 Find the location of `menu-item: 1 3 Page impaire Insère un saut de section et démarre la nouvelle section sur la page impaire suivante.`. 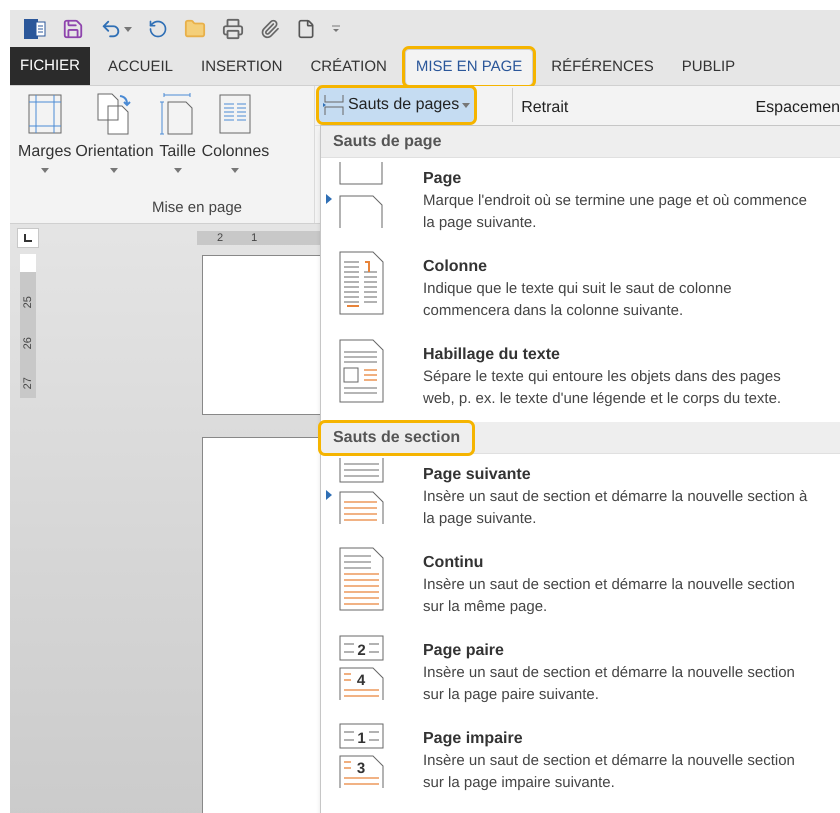

menu-item: 1 3 Page impaire Insère un saut de section et démarre la nouvelle section sur la page impaire suivante. is located at coordinates (580, 762).